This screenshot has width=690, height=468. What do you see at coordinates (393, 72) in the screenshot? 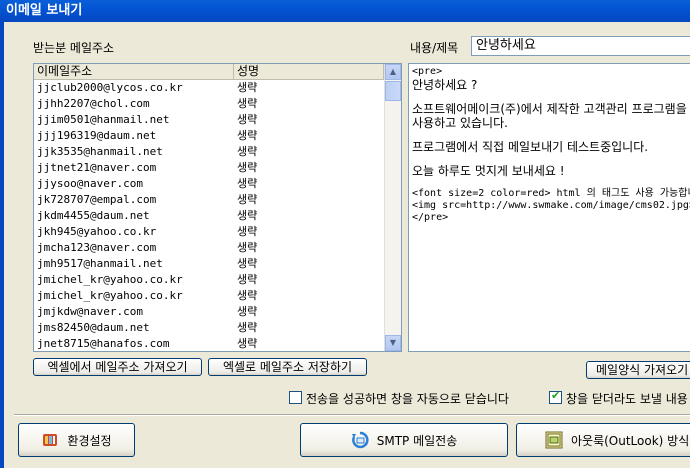
I see `scroll-up-button: ▲` at bounding box center [393, 72].